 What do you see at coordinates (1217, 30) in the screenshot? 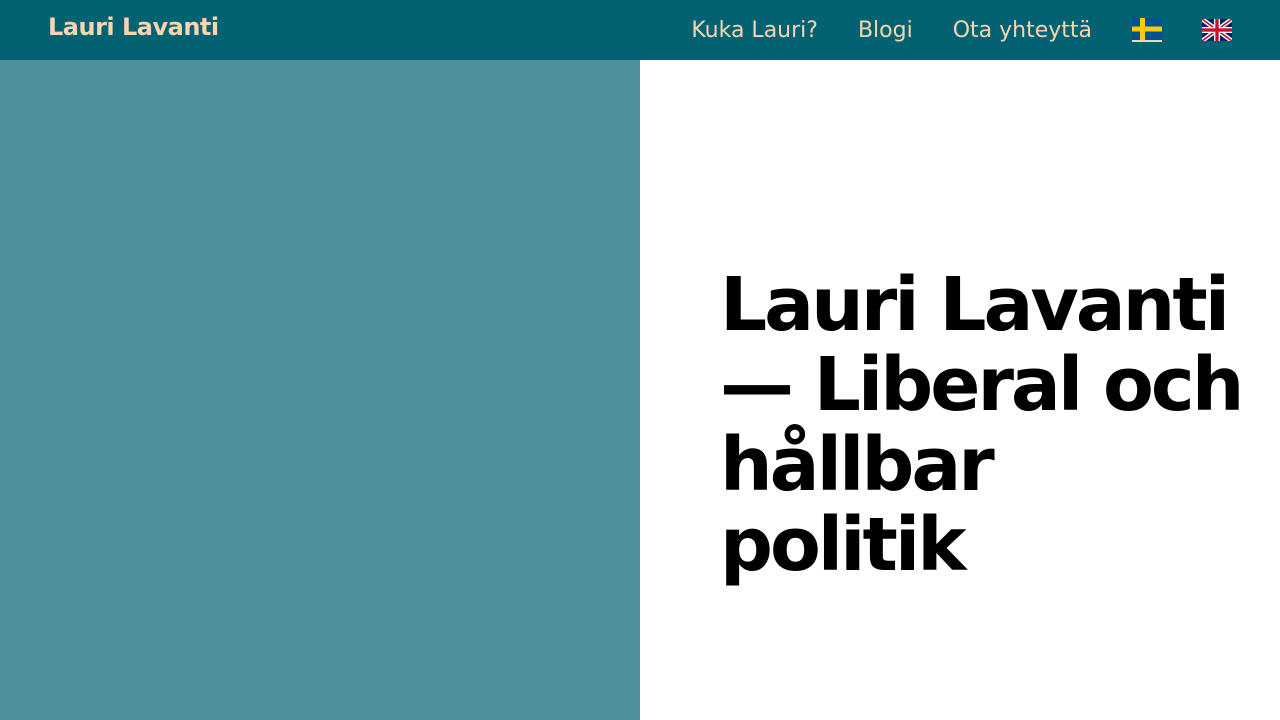
I see `uk-flag-icon` at bounding box center [1217, 30].